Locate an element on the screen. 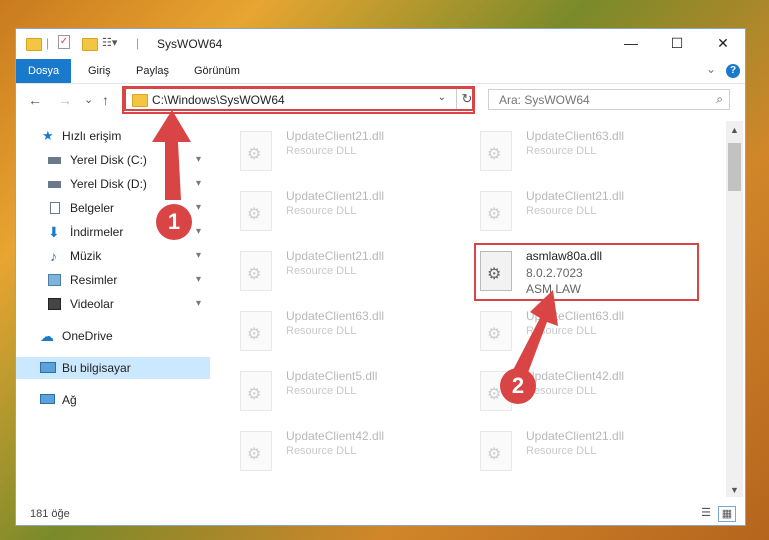 Image resolution: width=769 pixels, height=540 pixels. step-2-badge: 2 is located at coordinates (518, 386).